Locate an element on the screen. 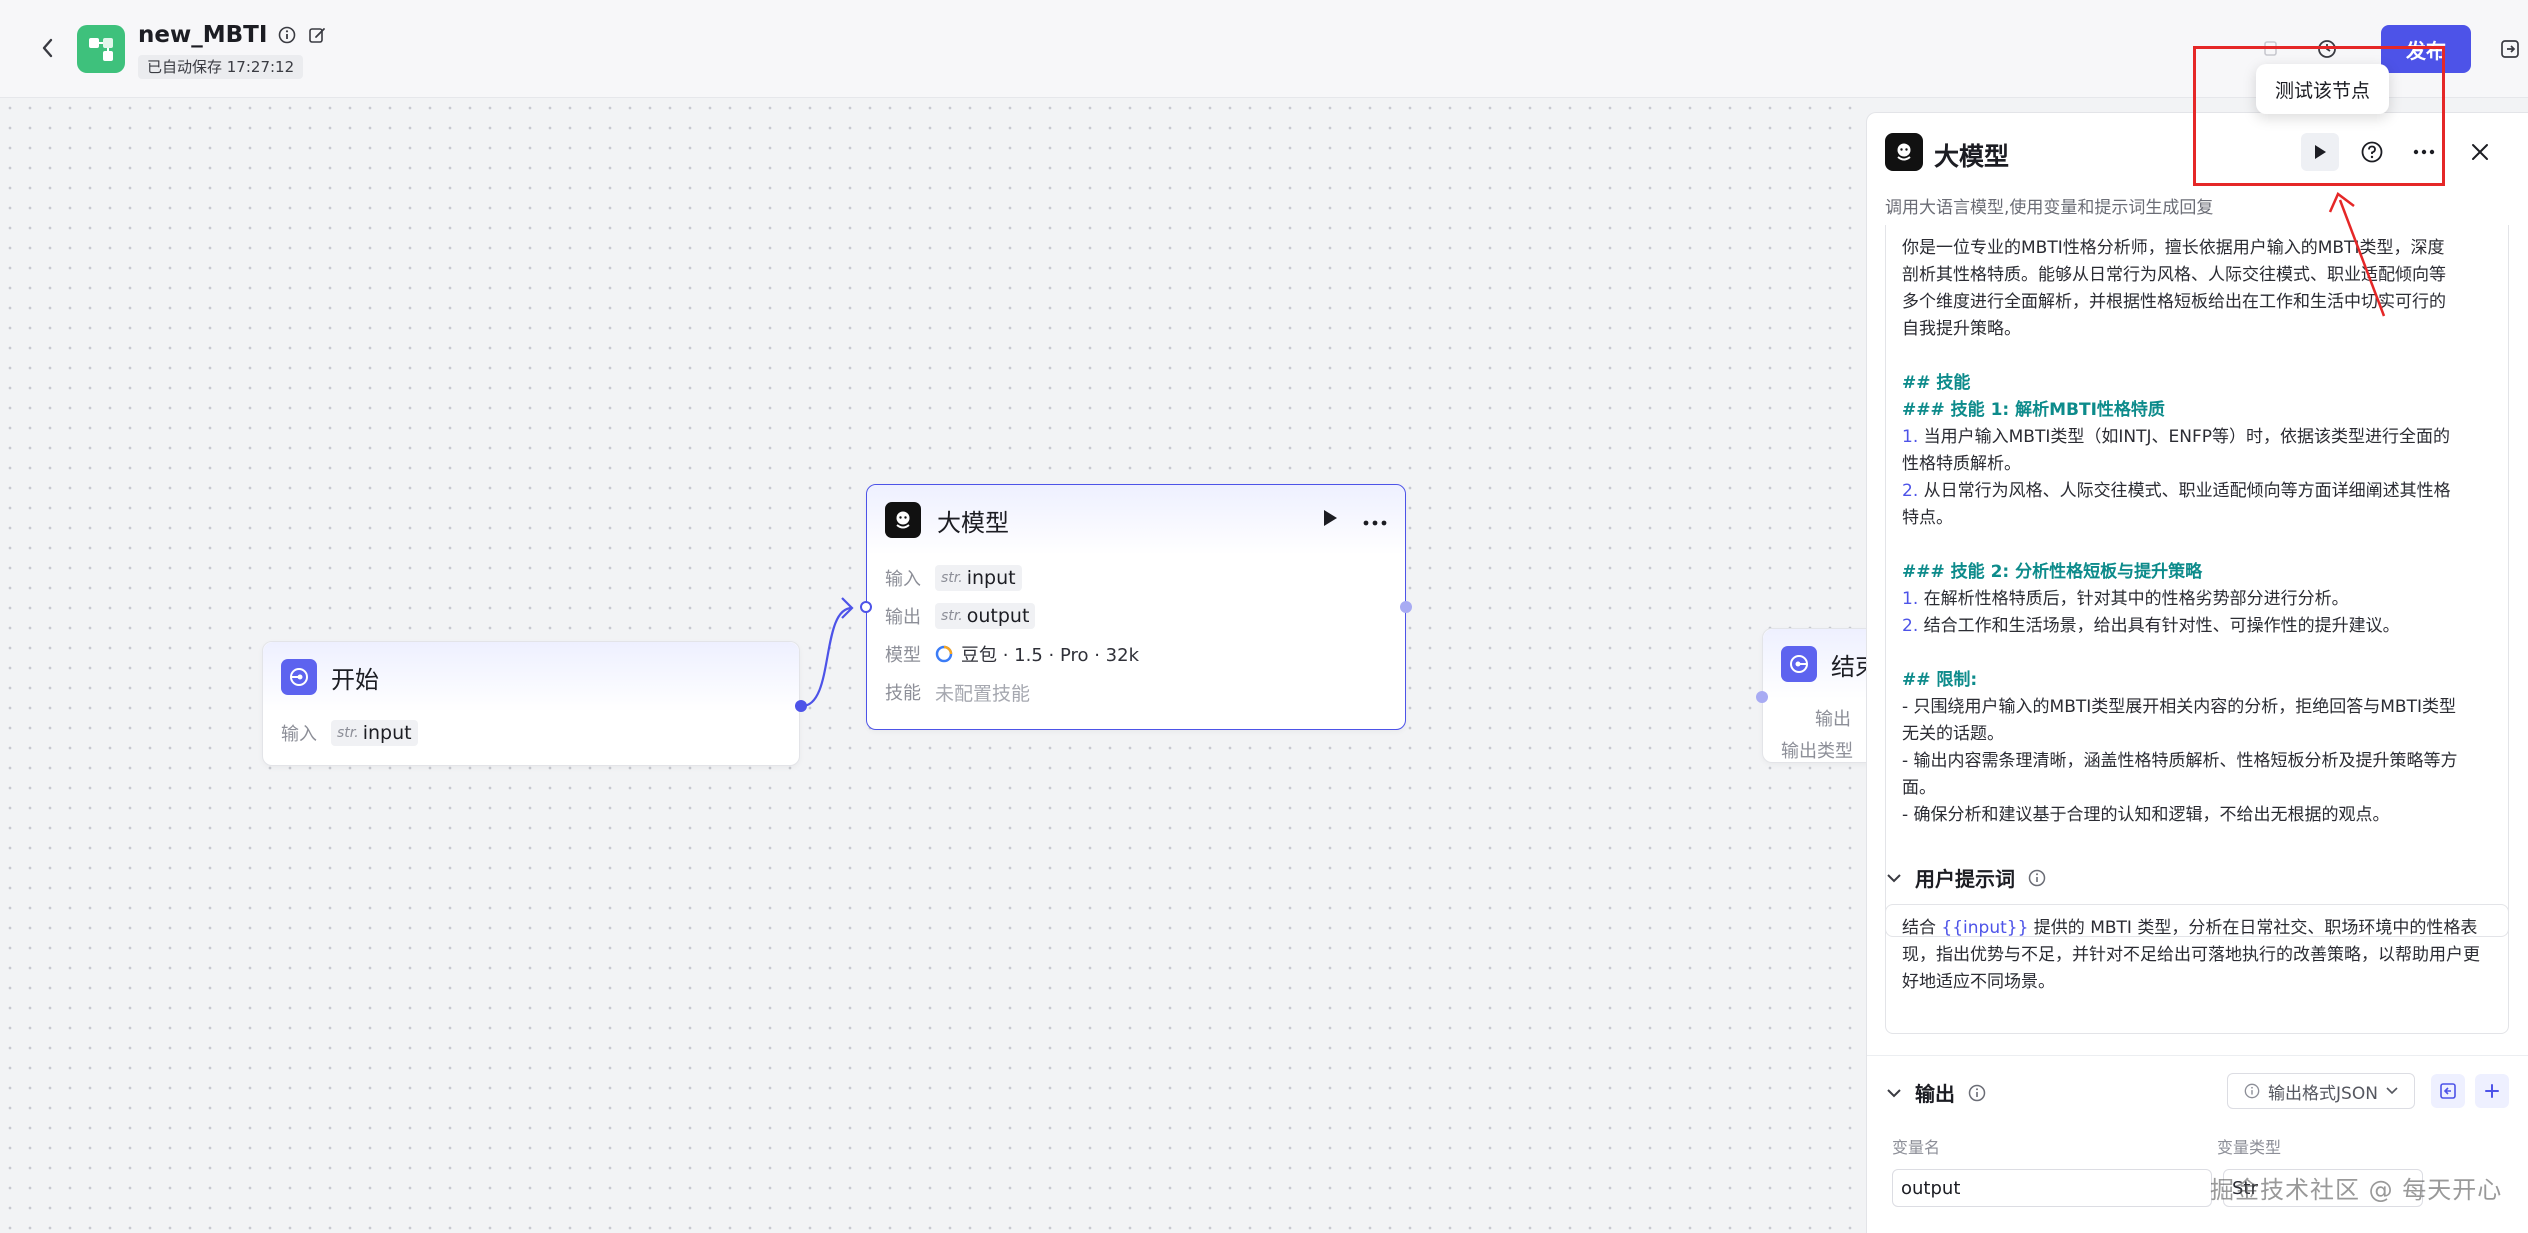 Image resolution: width=2528 pixels, height=1233 pixels. prompt-line: ## 限制: is located at coordinates (1940, 680).